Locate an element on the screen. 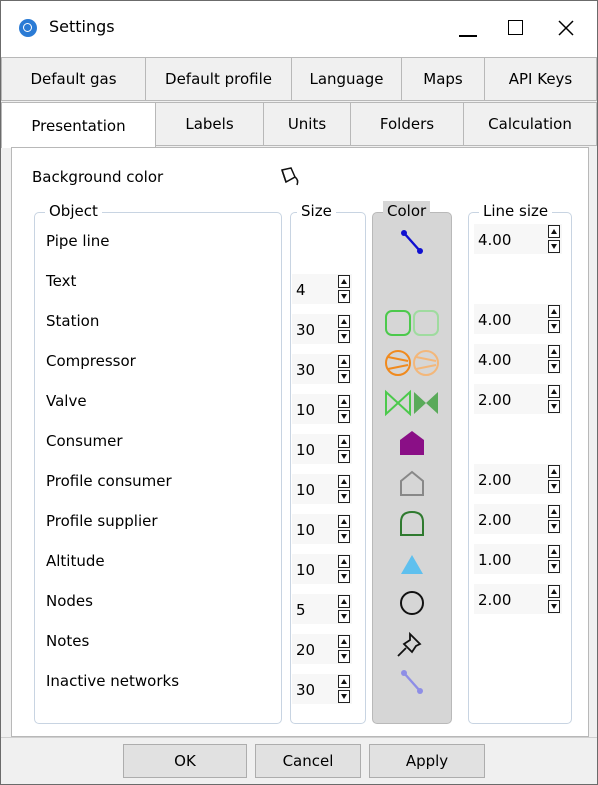 The width and height of the screenshot is (598, 785). inactive-line-icon is located at coordinates (412, 683).